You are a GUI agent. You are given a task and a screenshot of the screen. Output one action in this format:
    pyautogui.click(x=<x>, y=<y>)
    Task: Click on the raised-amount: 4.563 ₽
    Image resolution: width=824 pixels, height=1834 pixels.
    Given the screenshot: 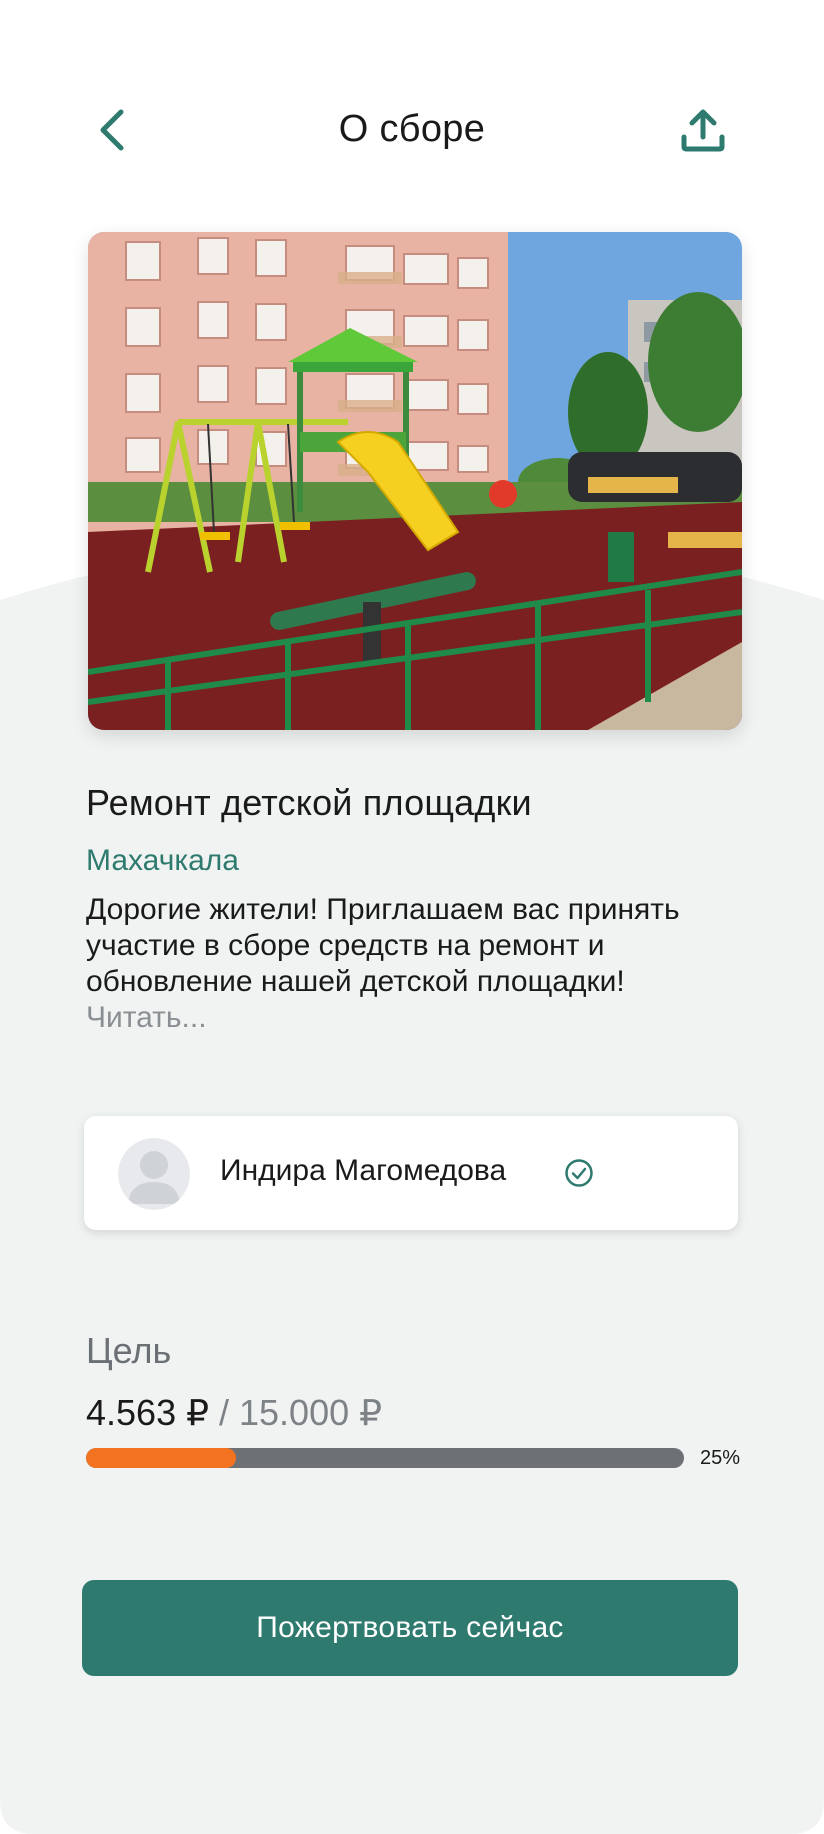 What is the action you would take?
    pyautogui.click(x=147, y=1412)
    